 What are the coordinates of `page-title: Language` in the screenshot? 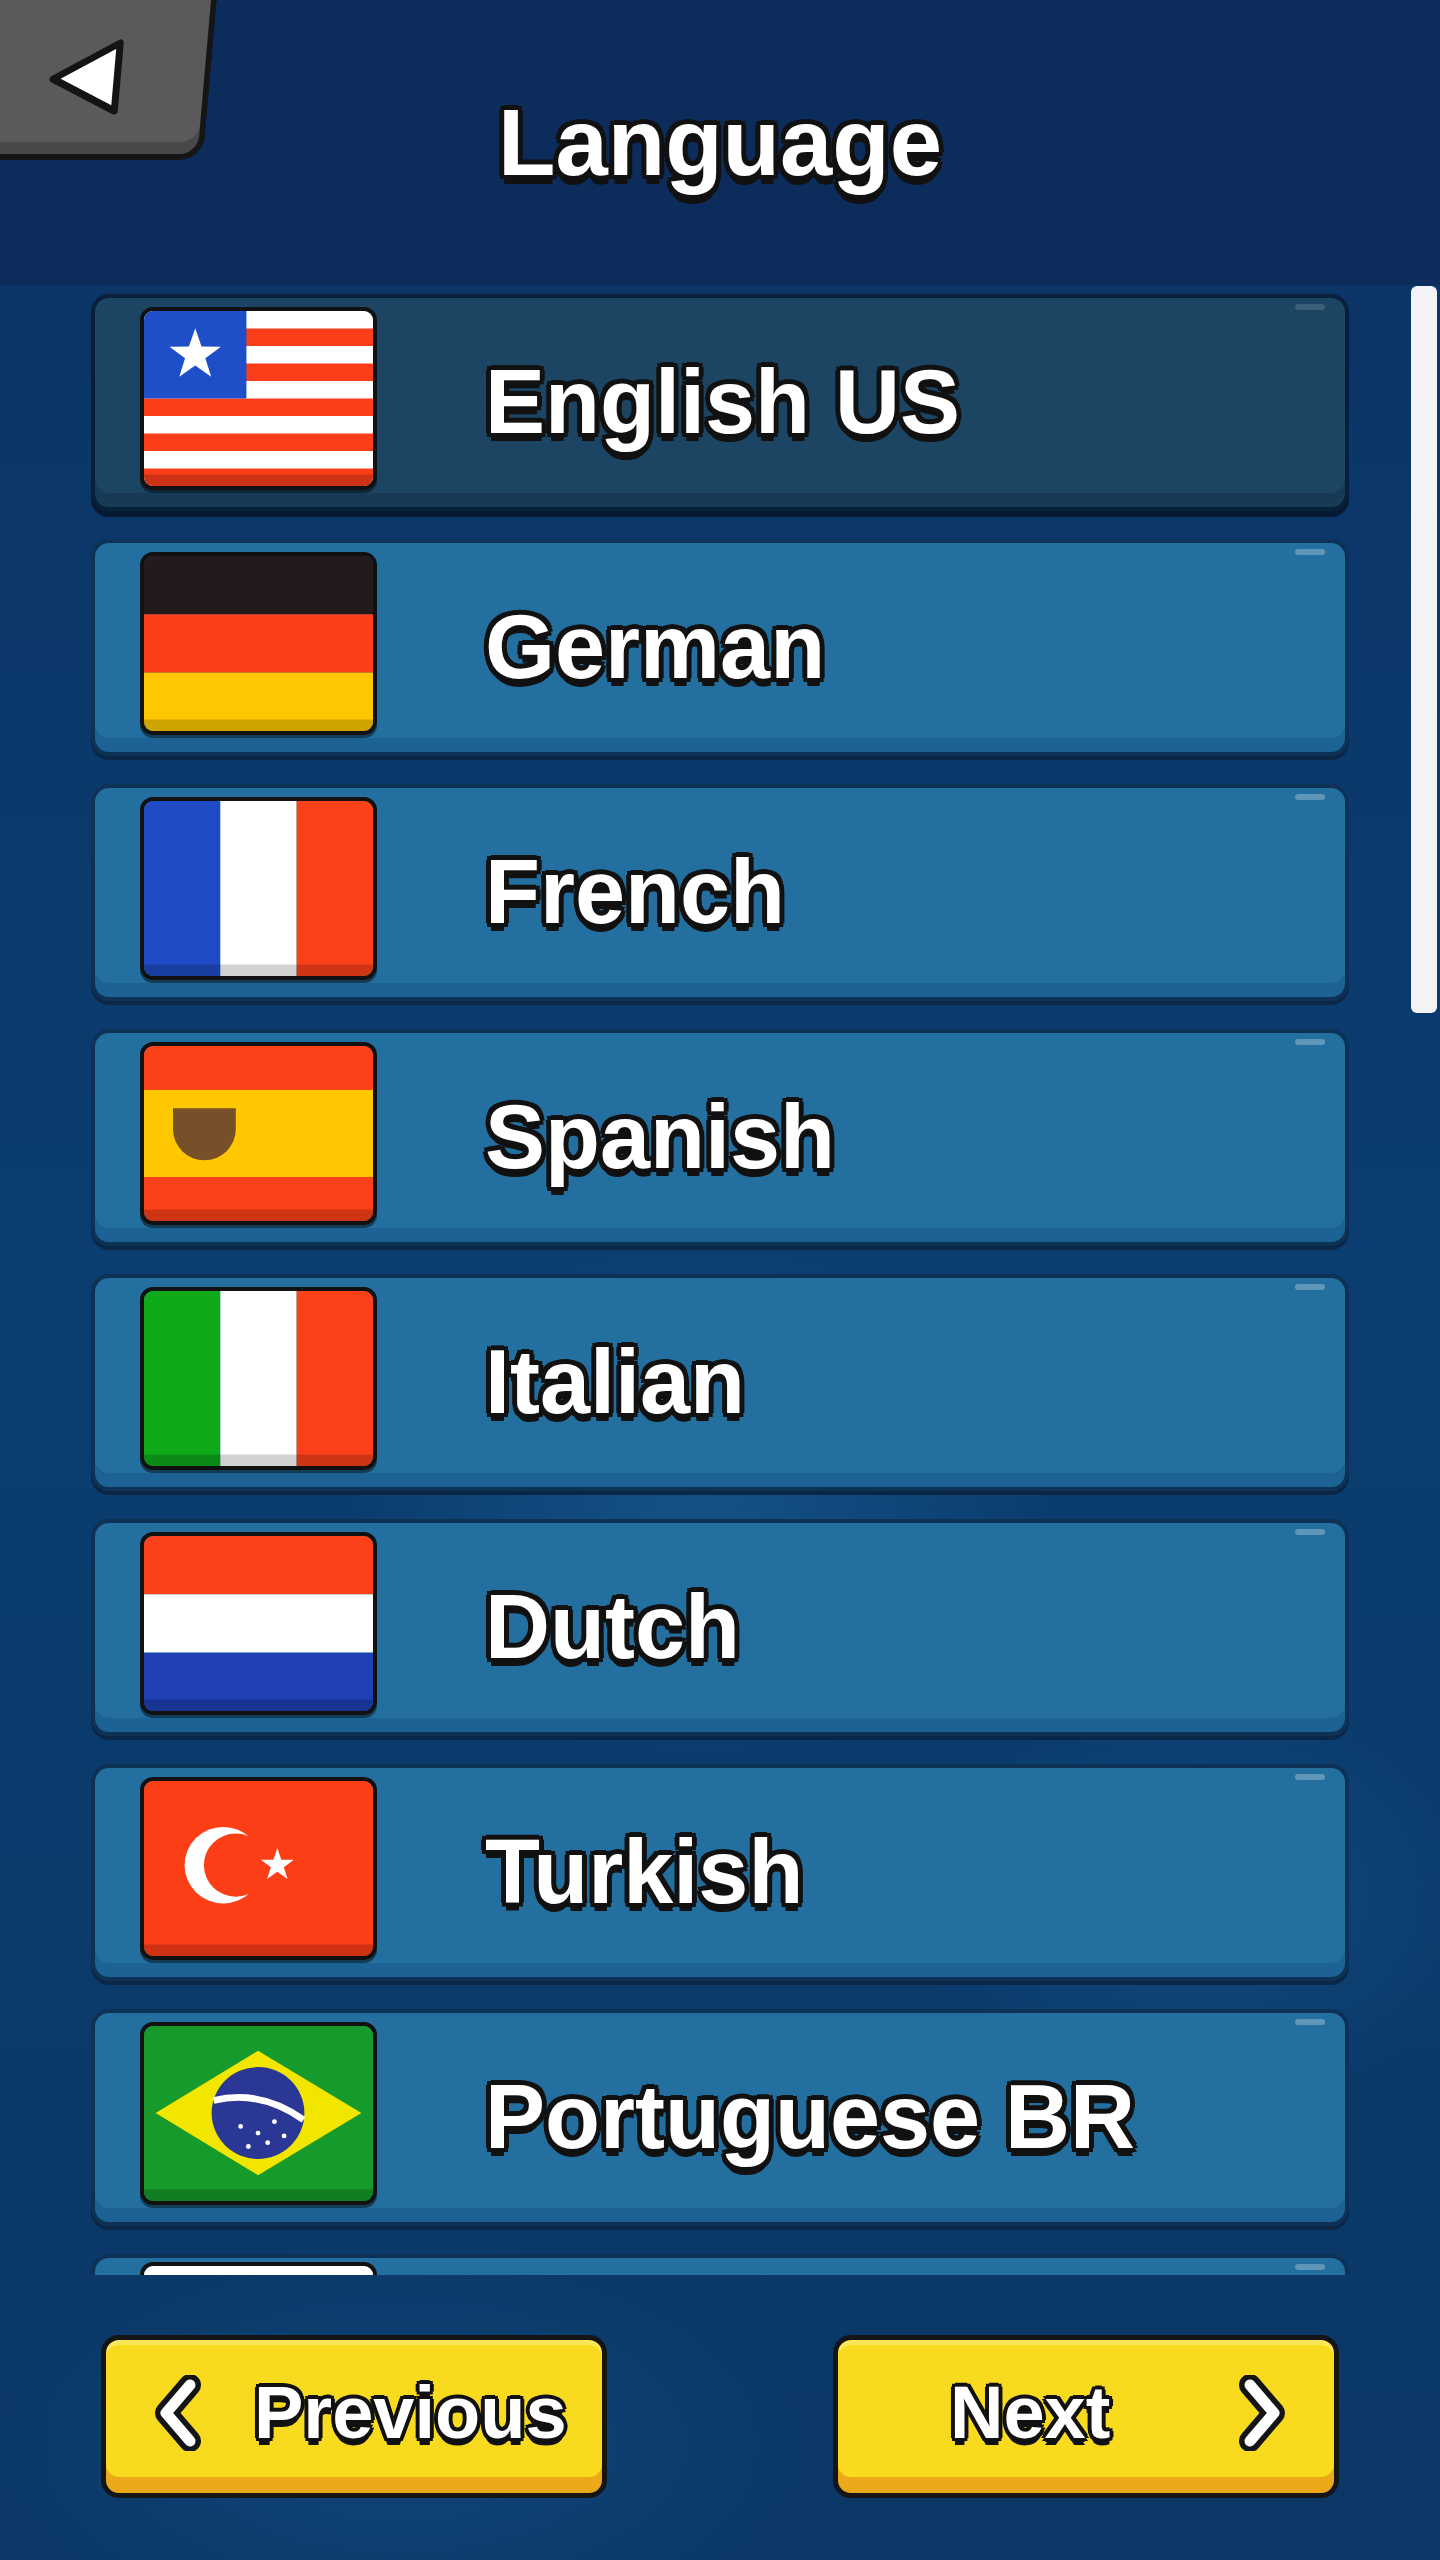 It's located at (720, 142).